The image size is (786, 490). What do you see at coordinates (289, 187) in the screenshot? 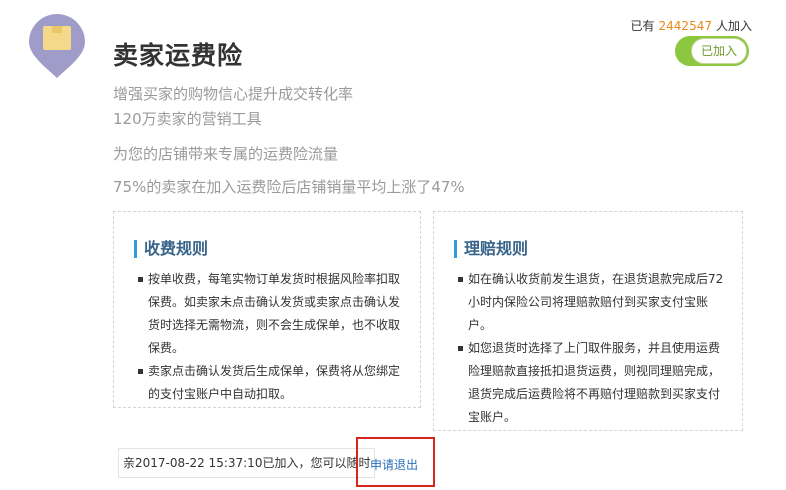
I see `tagline: 75%的卖家在加入运费险后店铺销量平均上涨了47%` at bounding box center [289, 187].